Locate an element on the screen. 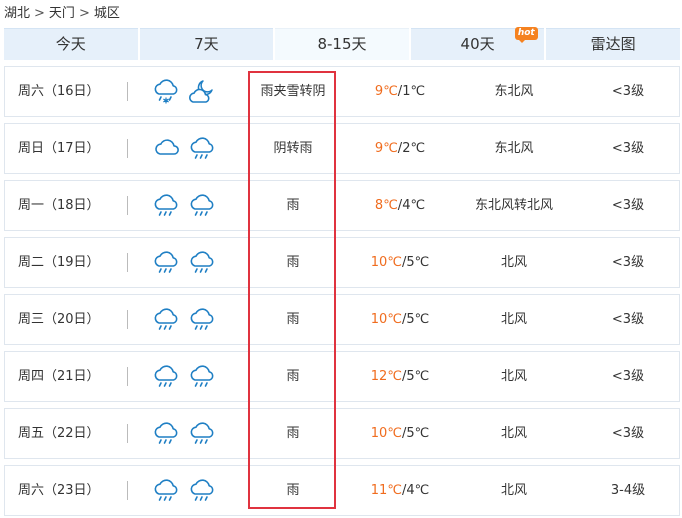 This screenshot has height=518, width=682. tab-label: 雷达图 is located at coordinates (613, 44).